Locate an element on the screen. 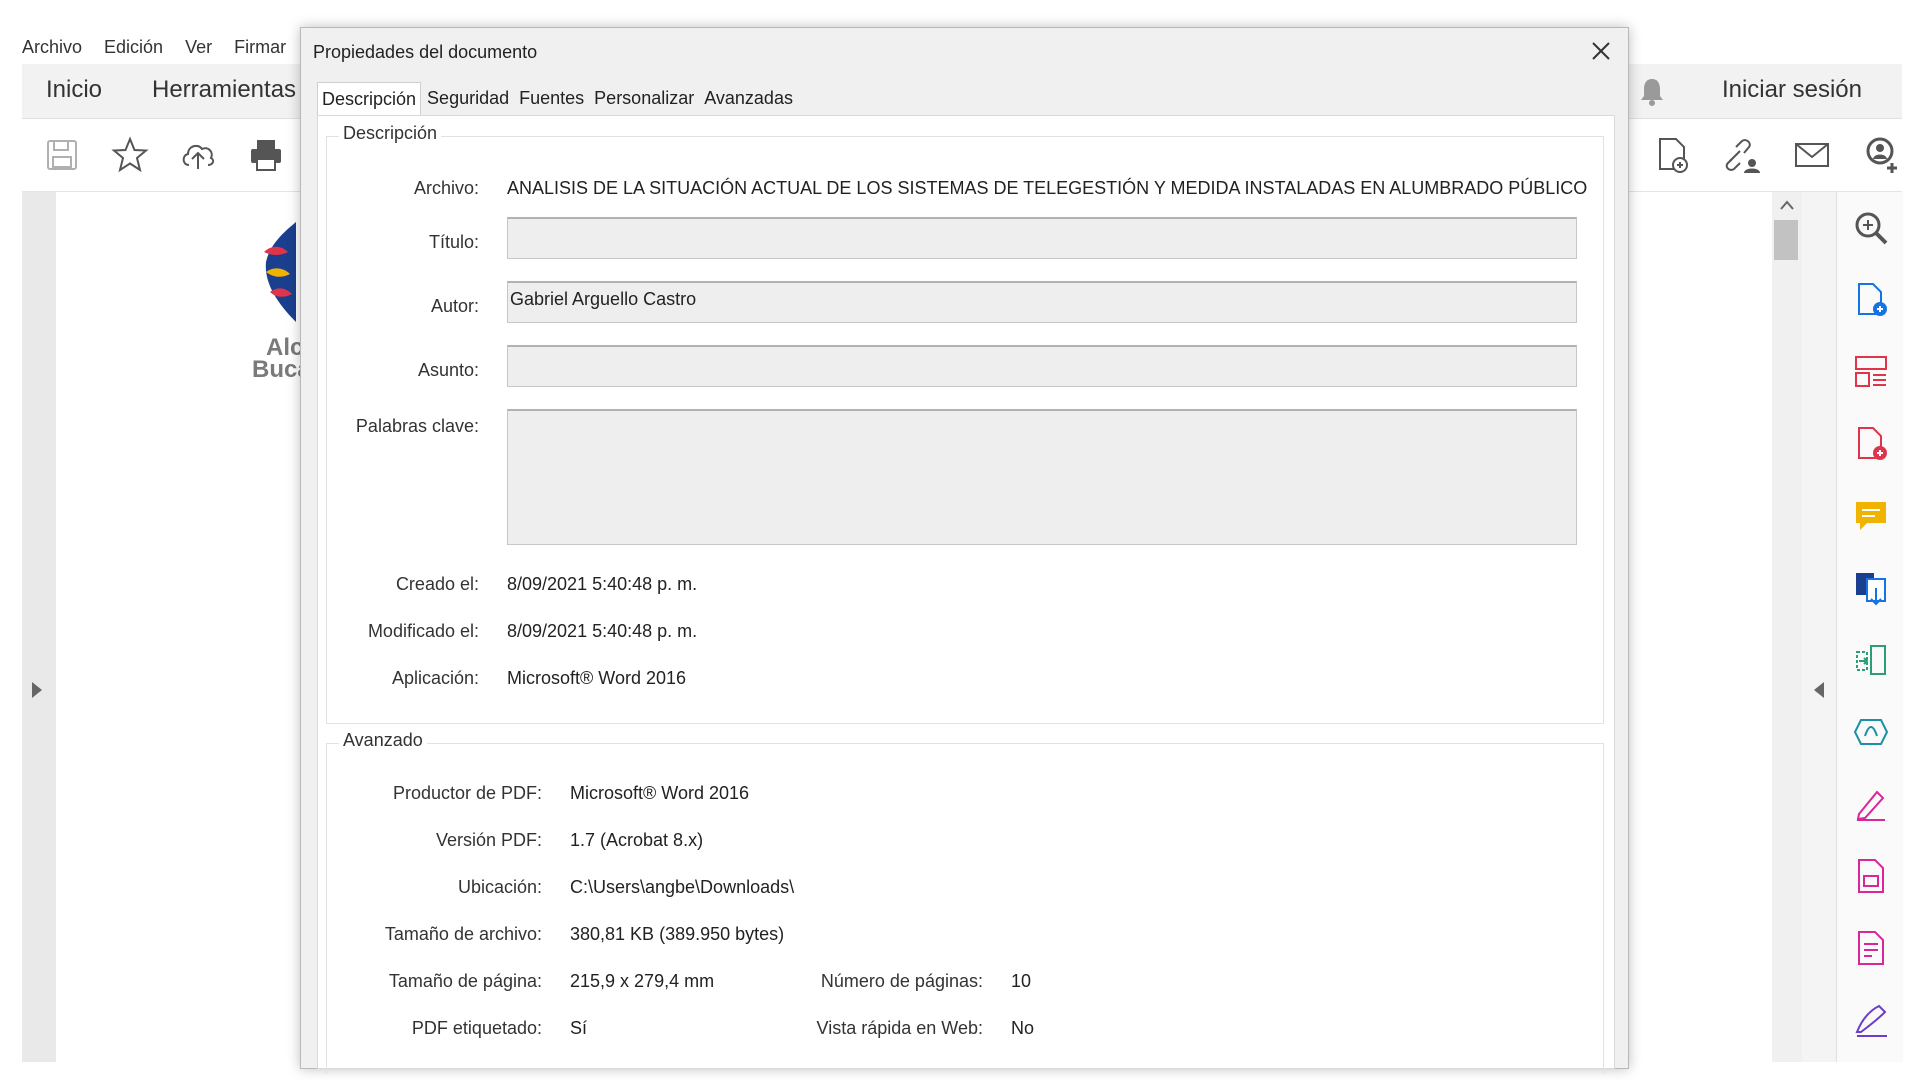 Image resolution: width=1920 pixels, height=1080 pixels. dialog-title: Propiedades del documento is located at coordinates (425, 52).